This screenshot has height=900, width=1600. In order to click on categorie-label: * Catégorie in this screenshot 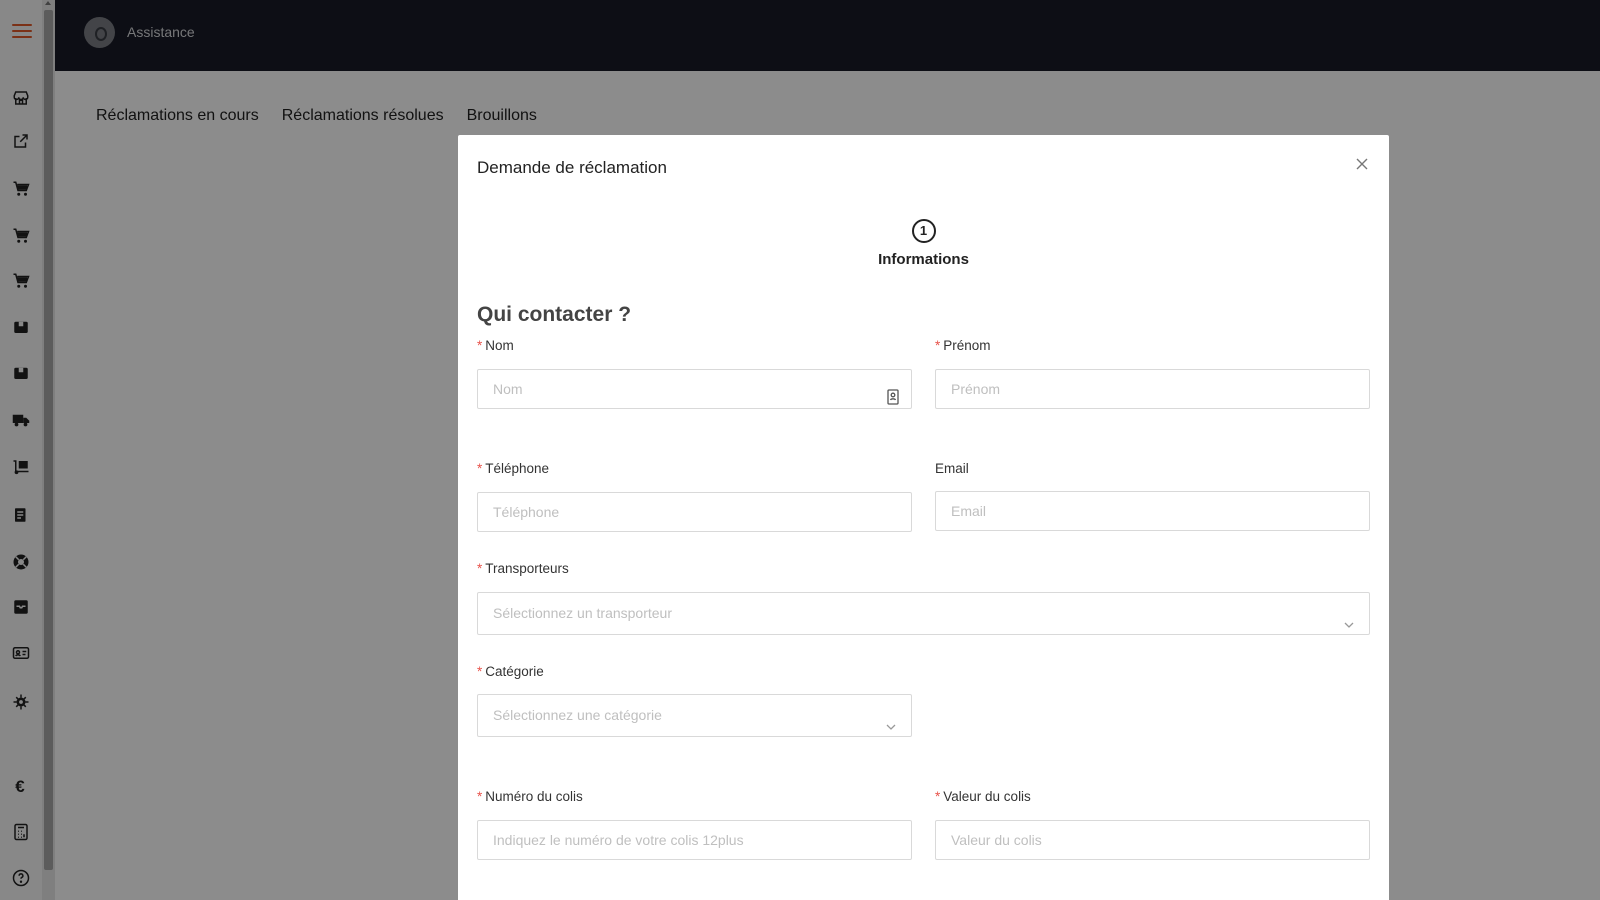, I will do `click(510, 671)`.